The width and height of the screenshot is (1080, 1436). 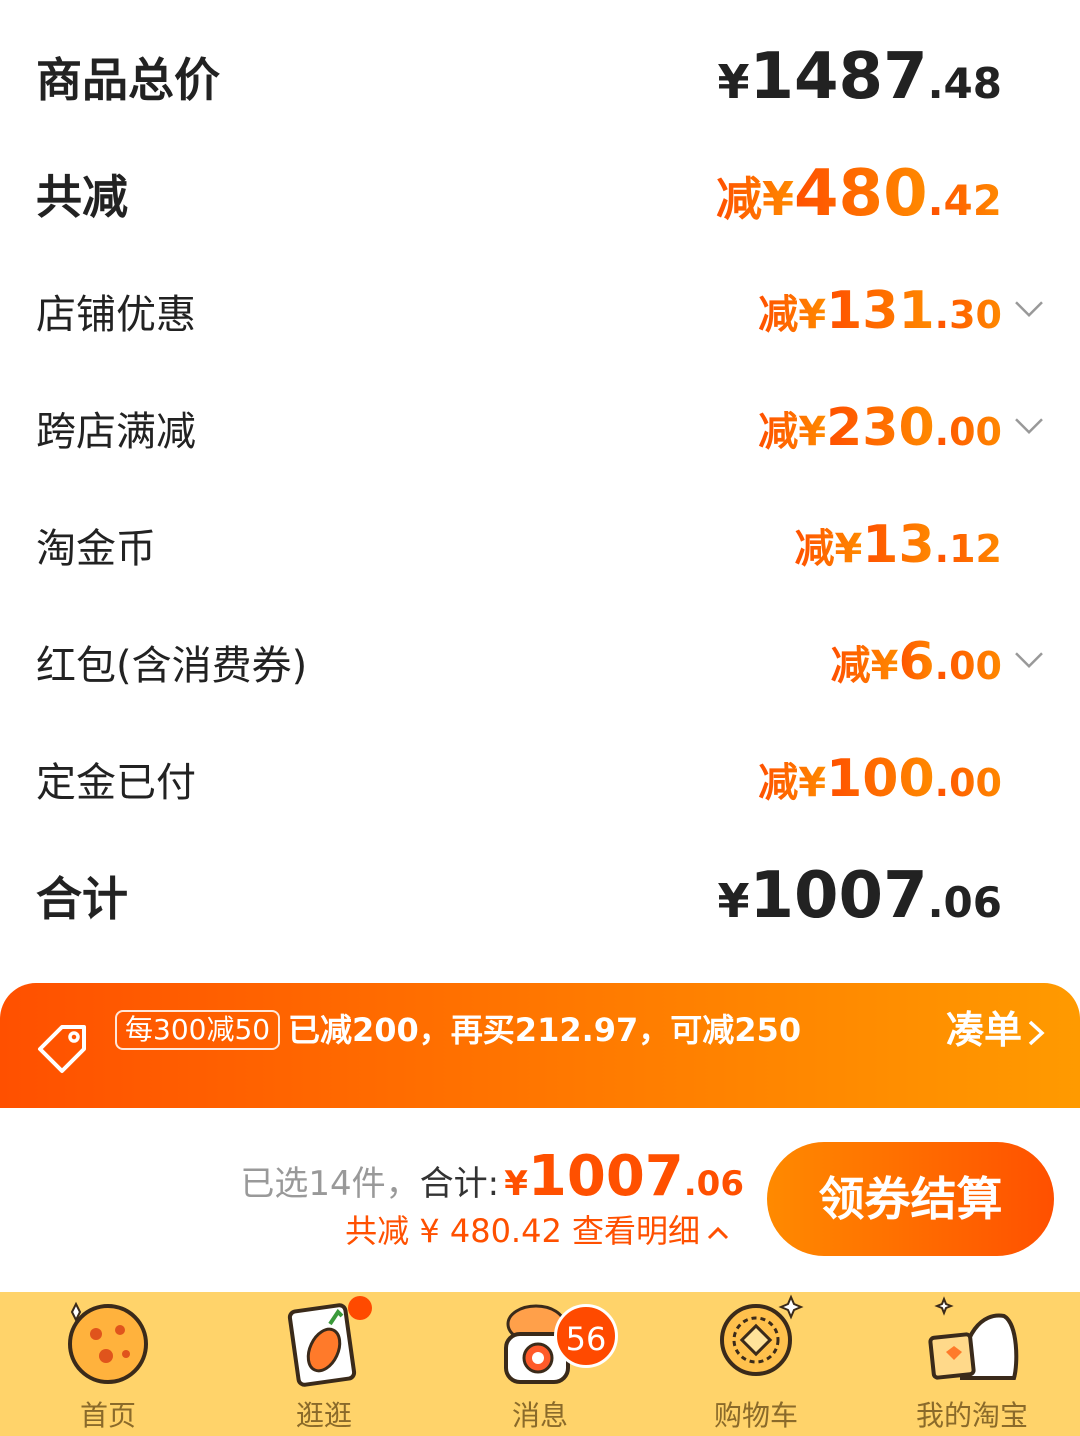 I want to click on gold-coin-amount: 减¥13.12, so click(x=898, y=544).